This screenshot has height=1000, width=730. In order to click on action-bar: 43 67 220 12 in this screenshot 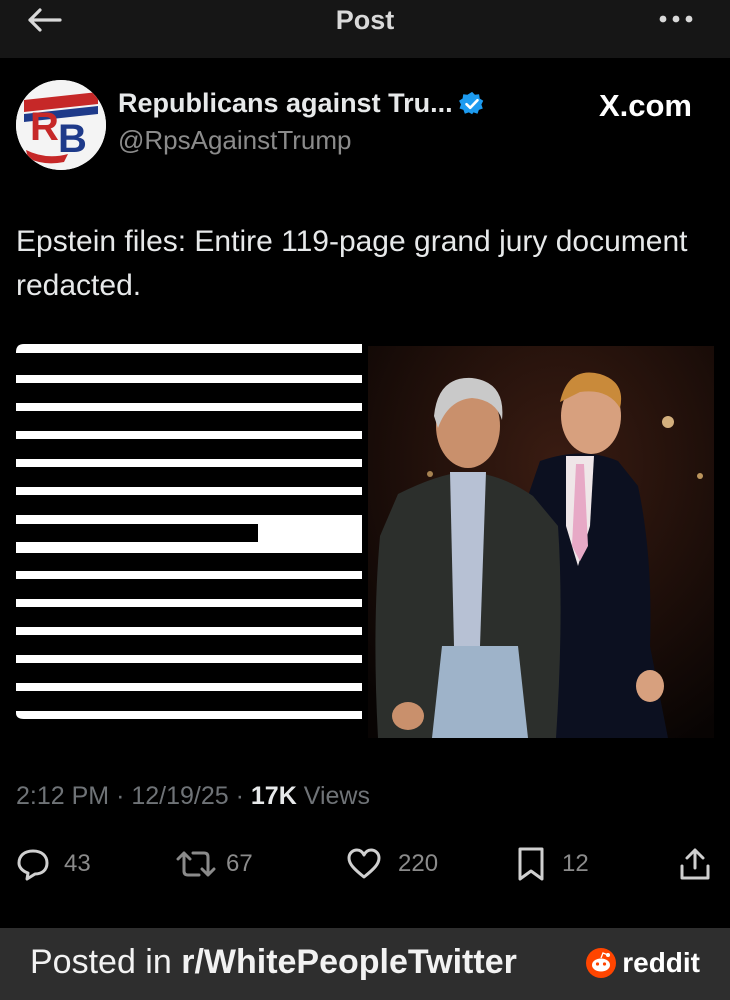, I will do `click(366, 864)`.